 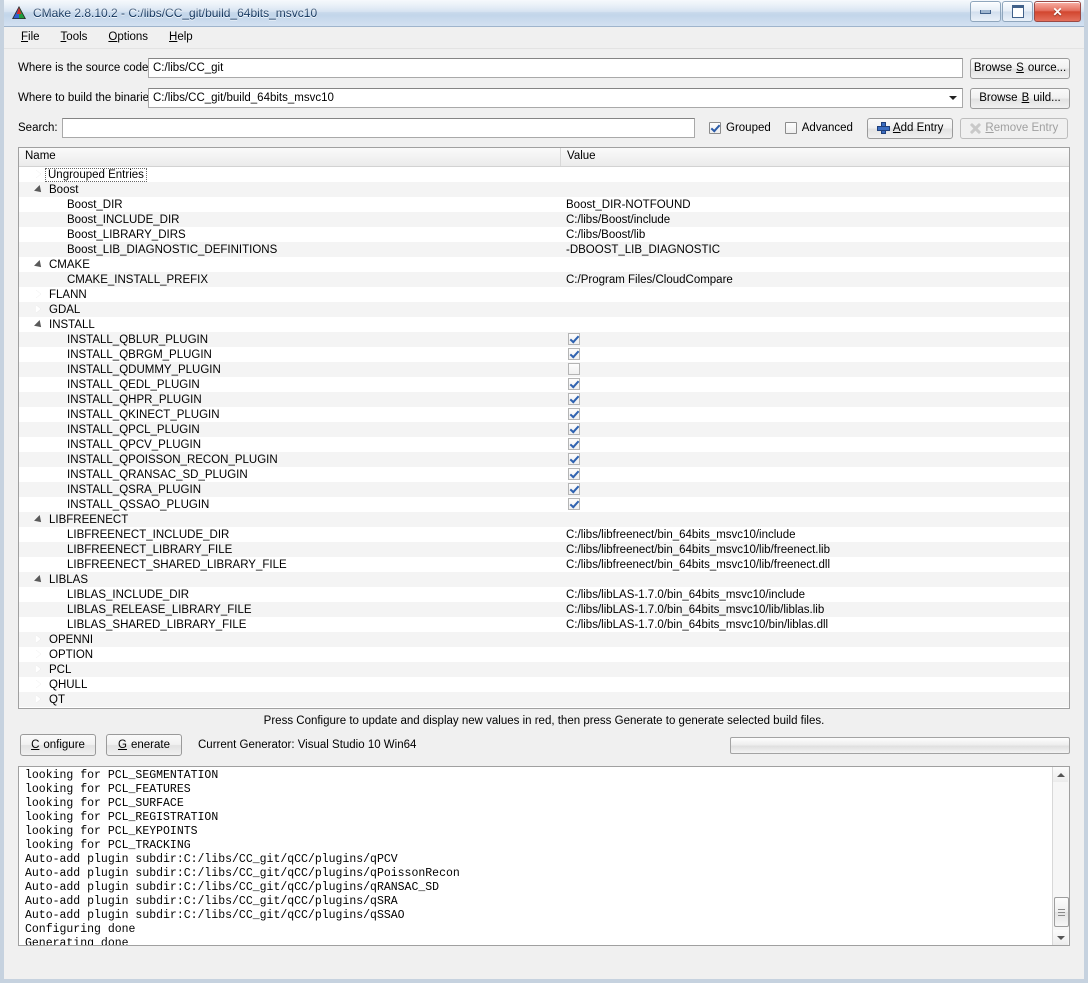 I want to click on table-row: INSTALL, so click(x=544, y=324).